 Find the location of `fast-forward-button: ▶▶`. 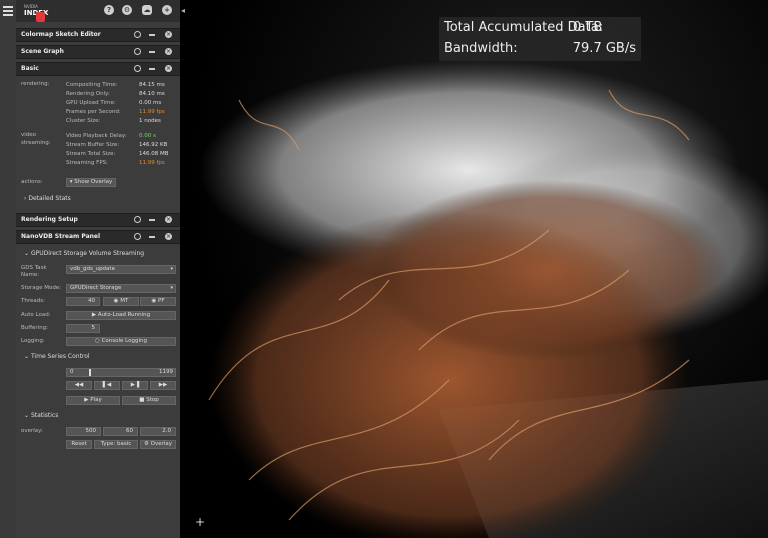

fast-forward-button: ▶▶ is located at coordinates (163, 385).